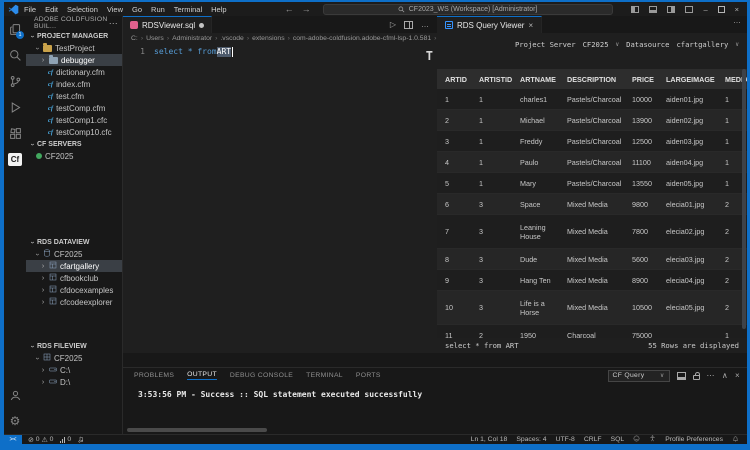  What do you see at coordinates (592, 331) in the screenshot?
I see `table-row: 11 2 1950 Charcoal 75000 1` at bounding box center [592, 331].